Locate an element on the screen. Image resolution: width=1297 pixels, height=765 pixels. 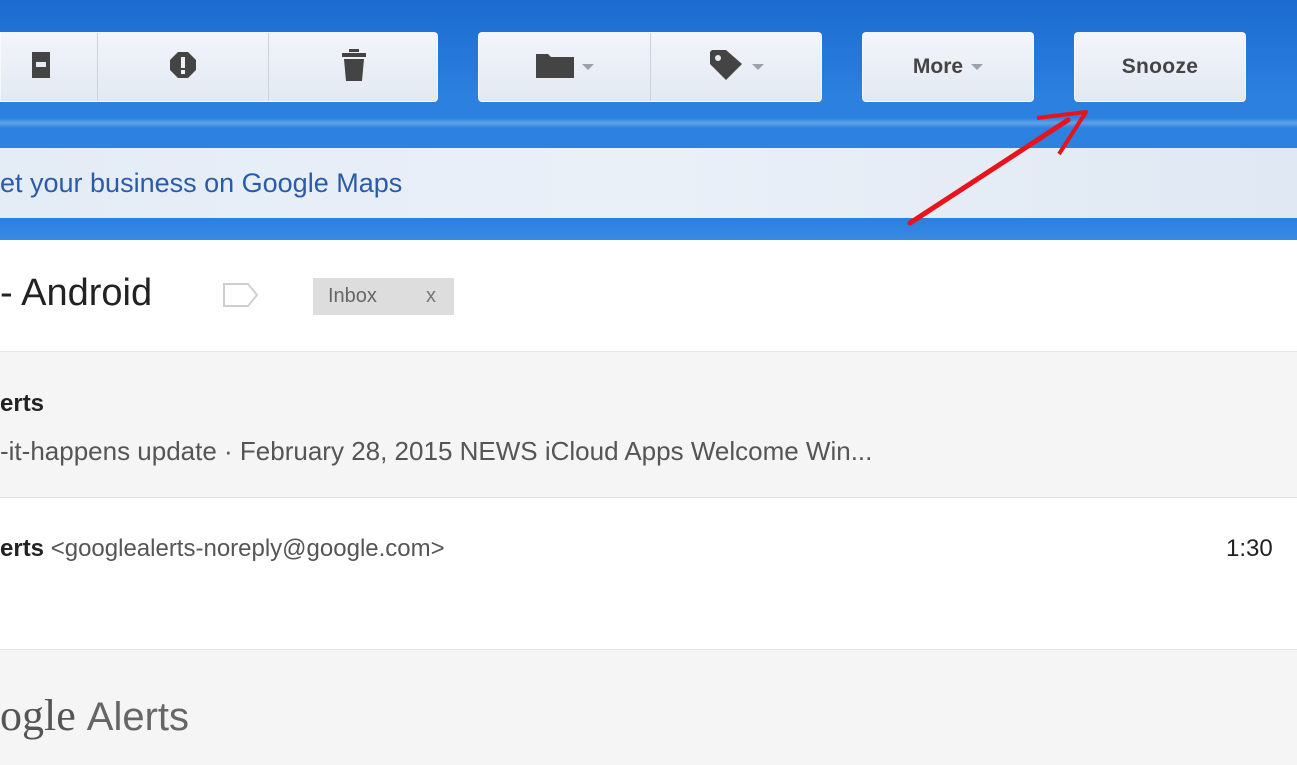
label-outline-icon is located at coordinates (241, 297).